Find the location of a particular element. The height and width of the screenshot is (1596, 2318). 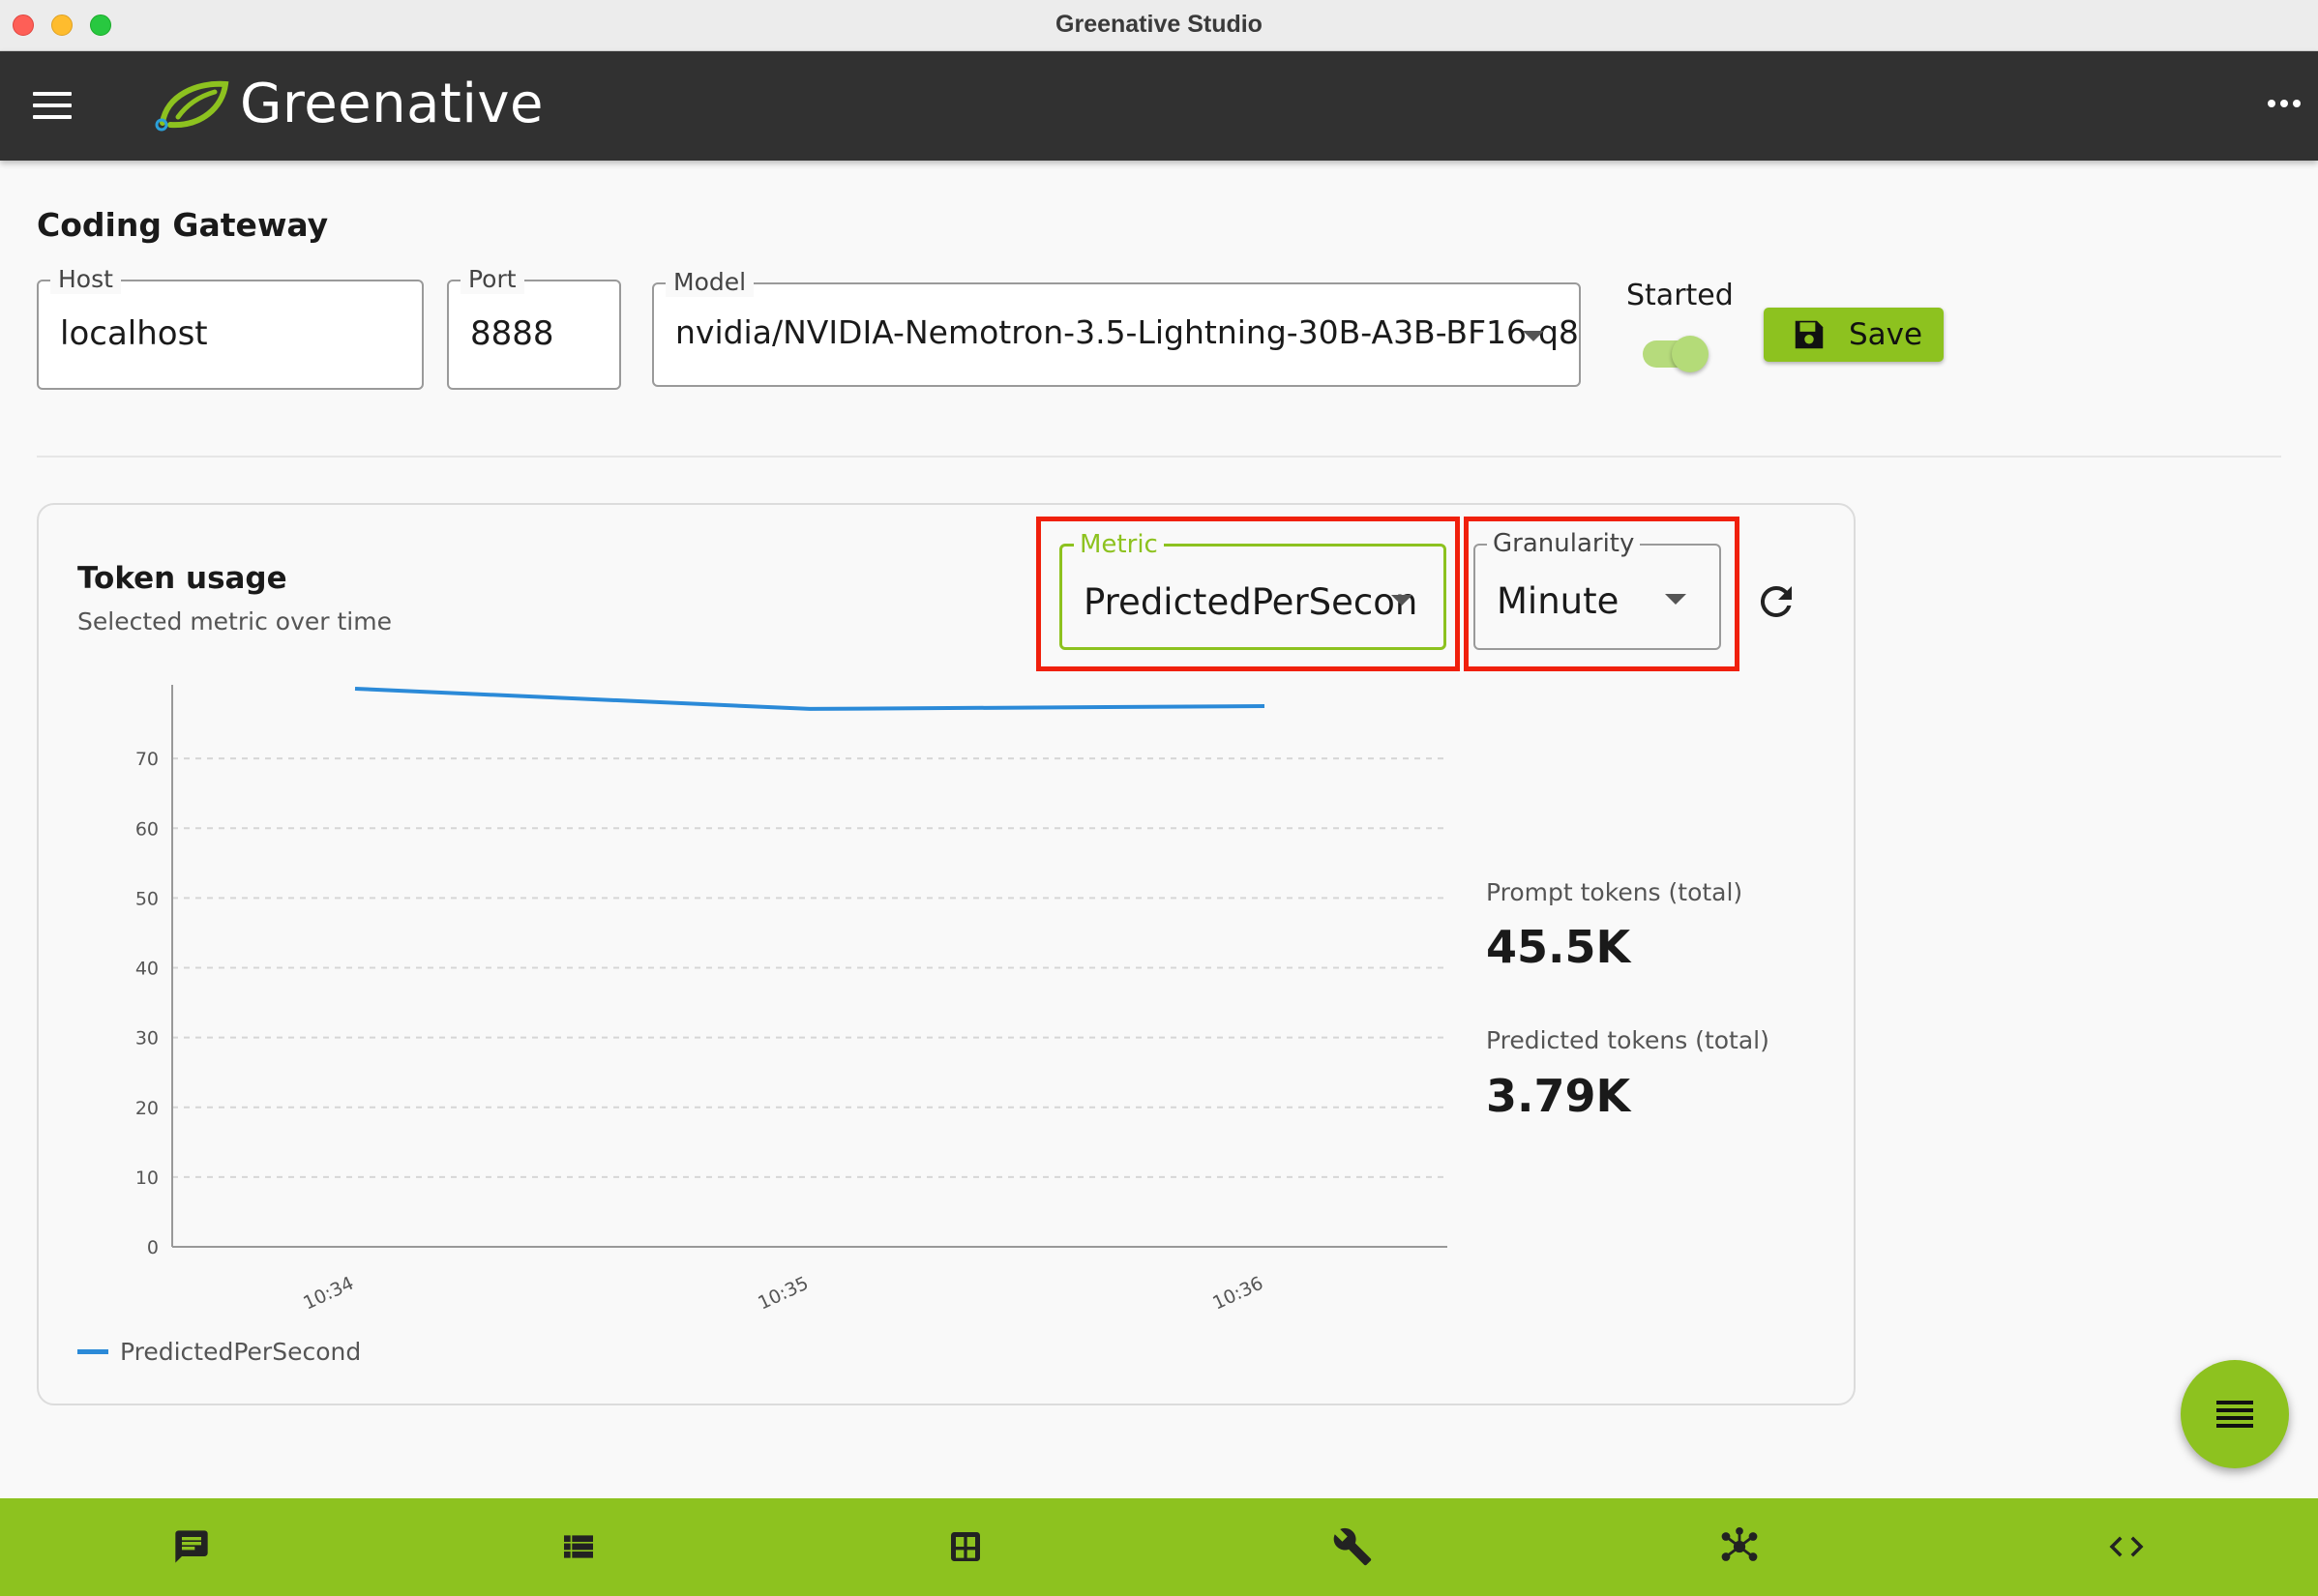

host-value: localhost is located at coordinates (134, 333).